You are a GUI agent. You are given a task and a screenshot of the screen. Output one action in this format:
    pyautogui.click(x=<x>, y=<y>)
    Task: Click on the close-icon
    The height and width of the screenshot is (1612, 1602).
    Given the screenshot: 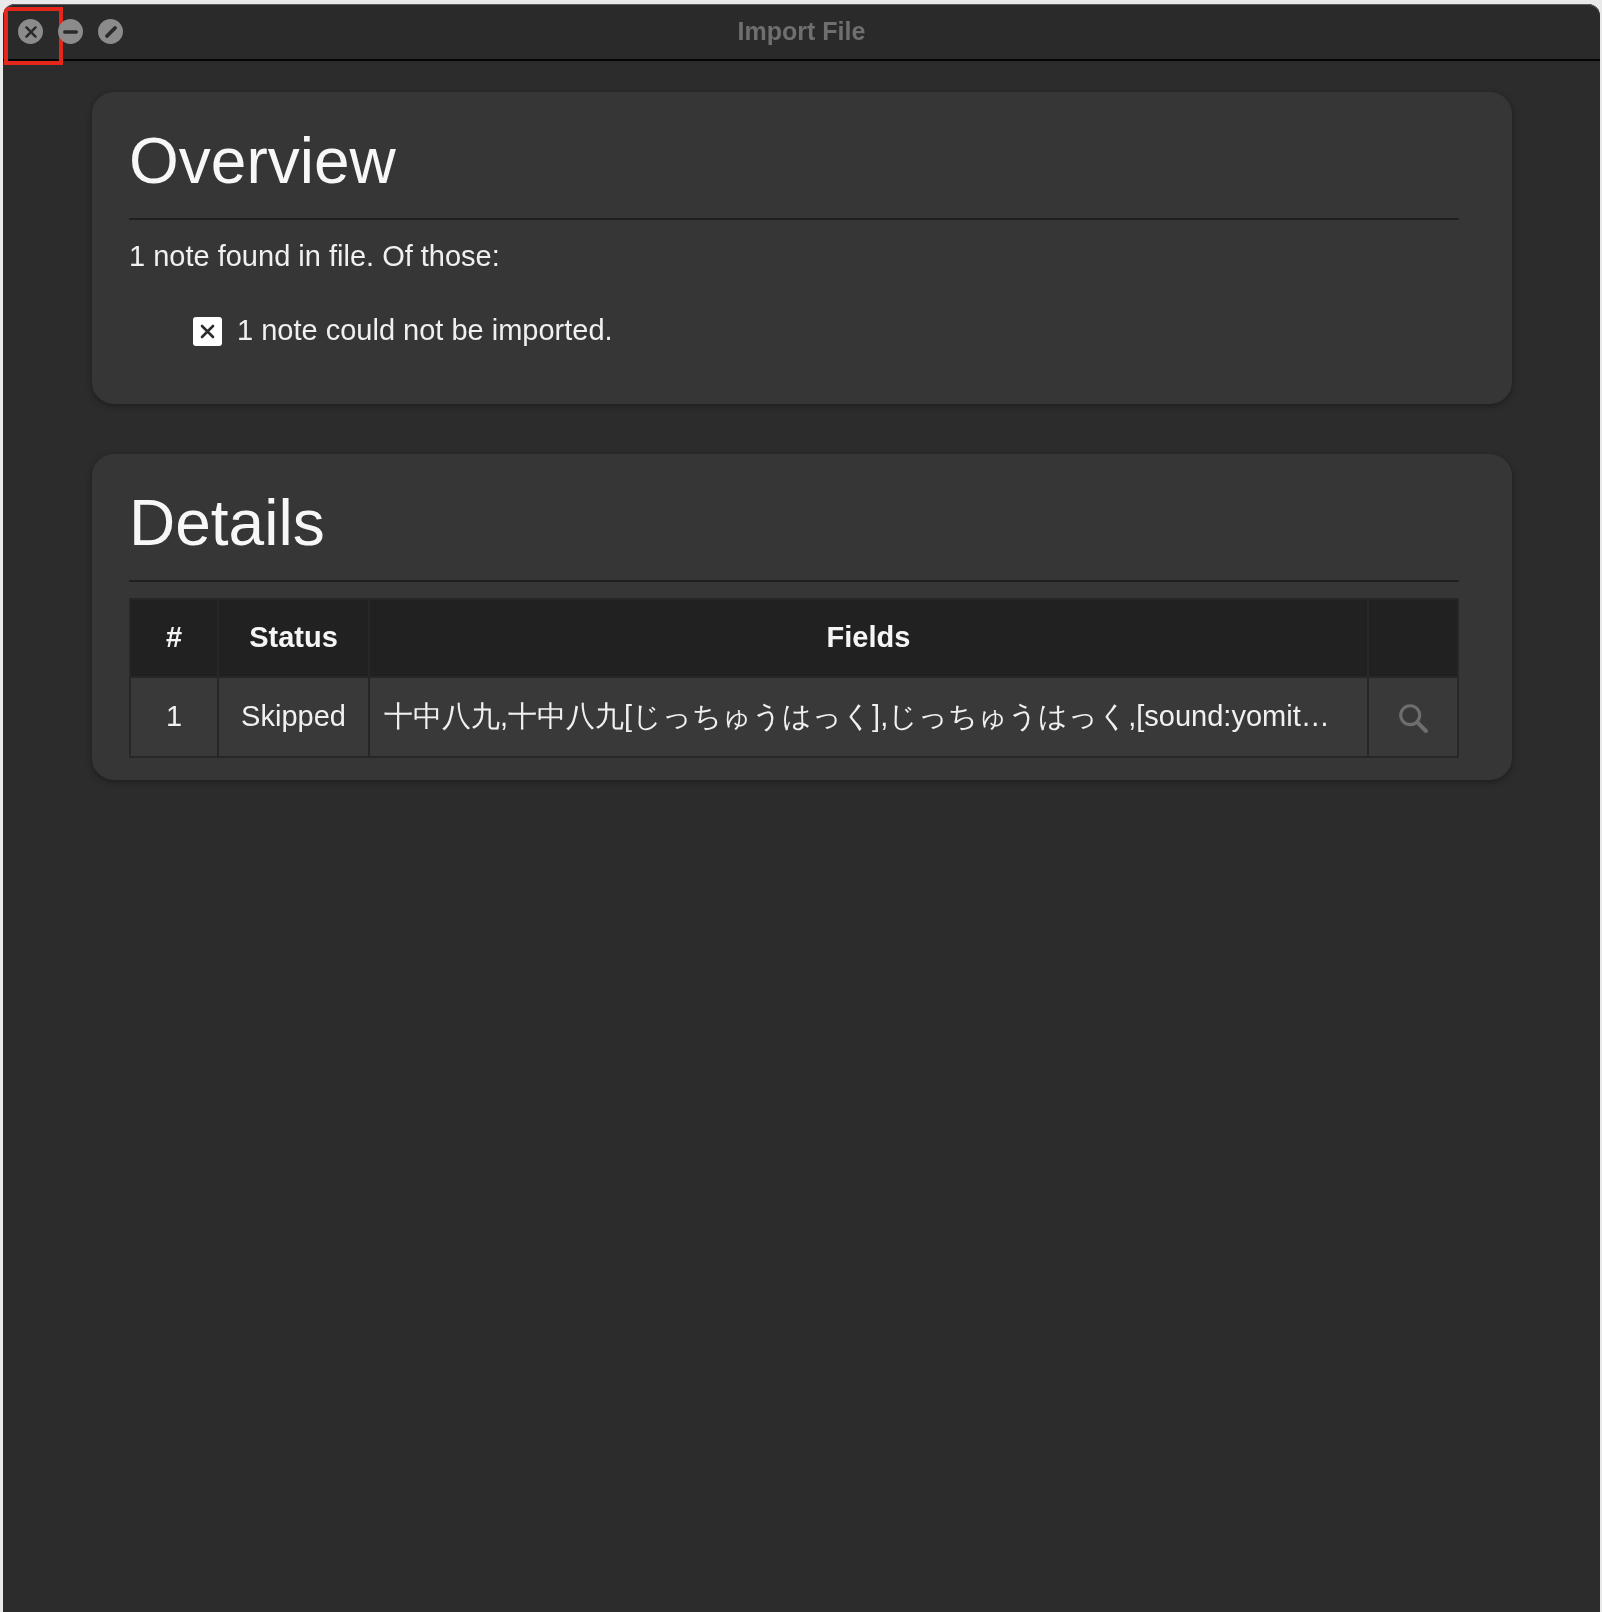 What is the action you would take?
    pyautogui.click(x=30, y=31)
    